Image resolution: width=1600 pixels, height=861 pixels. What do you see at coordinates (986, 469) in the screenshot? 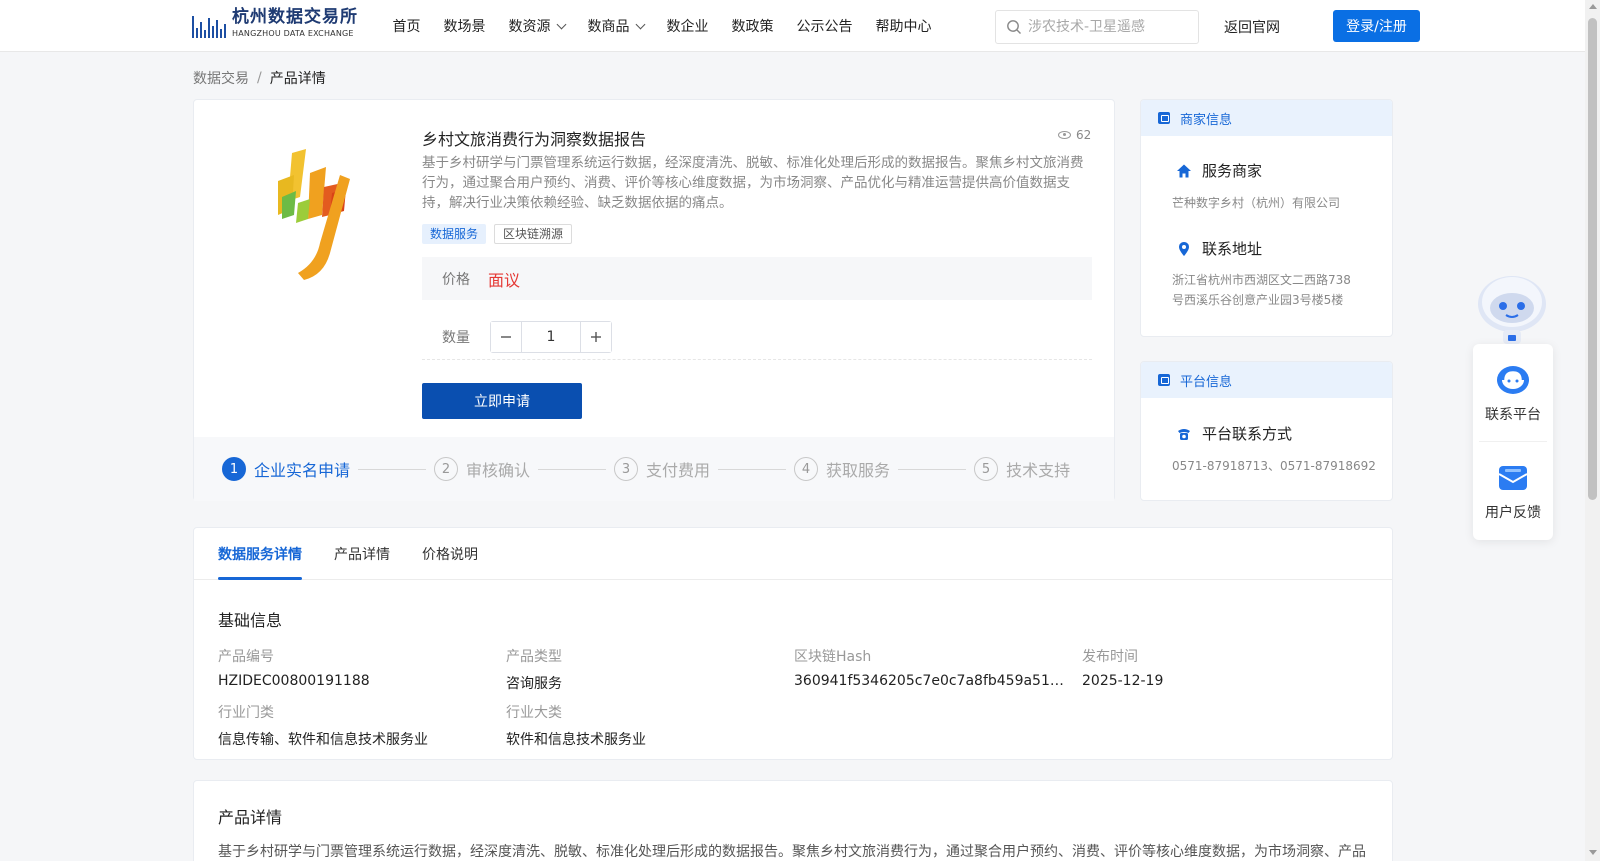
I see `step-number: 5` at bounding box center [986, 469].